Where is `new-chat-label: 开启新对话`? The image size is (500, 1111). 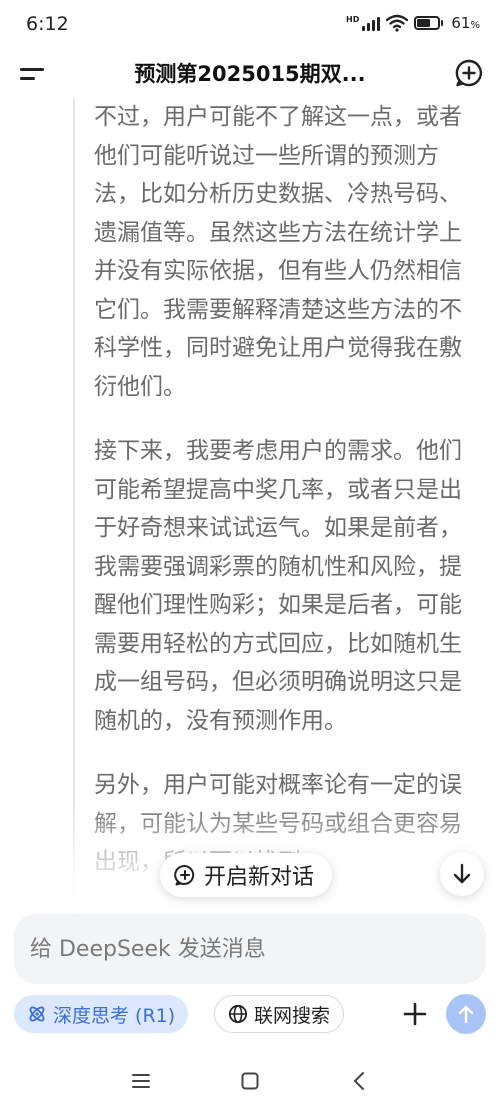 new-chat-label: 开启新对话 is located at coordinates (259, 877).